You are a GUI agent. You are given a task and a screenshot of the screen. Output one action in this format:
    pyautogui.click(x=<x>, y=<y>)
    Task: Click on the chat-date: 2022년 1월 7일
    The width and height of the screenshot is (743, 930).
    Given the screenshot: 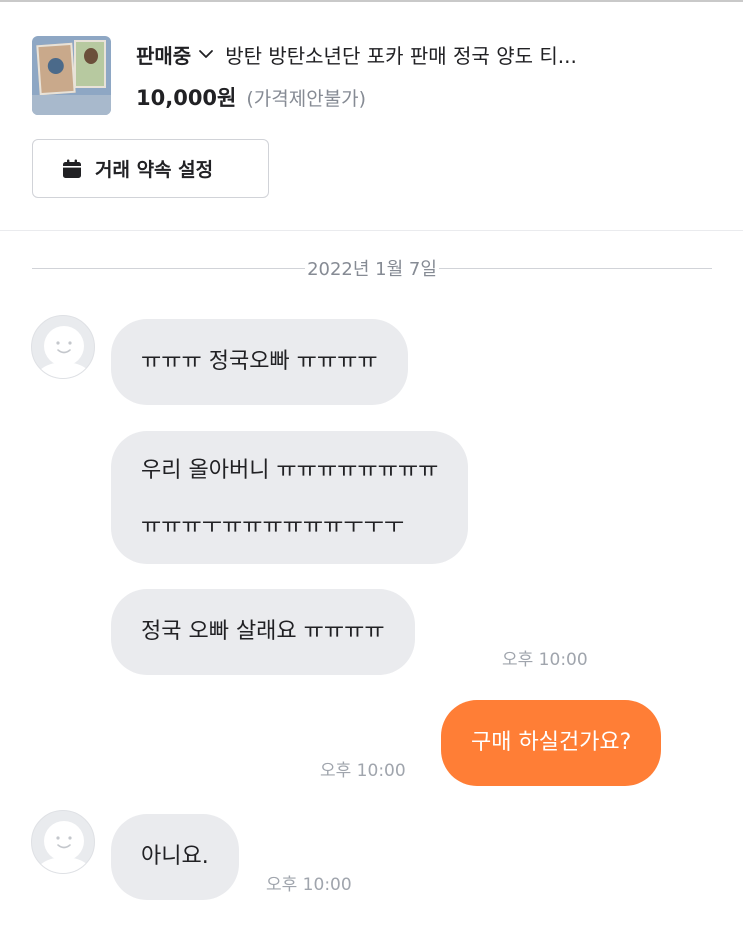 What is the action you would take?
    pyautogui.click(x=372, y=269)
    